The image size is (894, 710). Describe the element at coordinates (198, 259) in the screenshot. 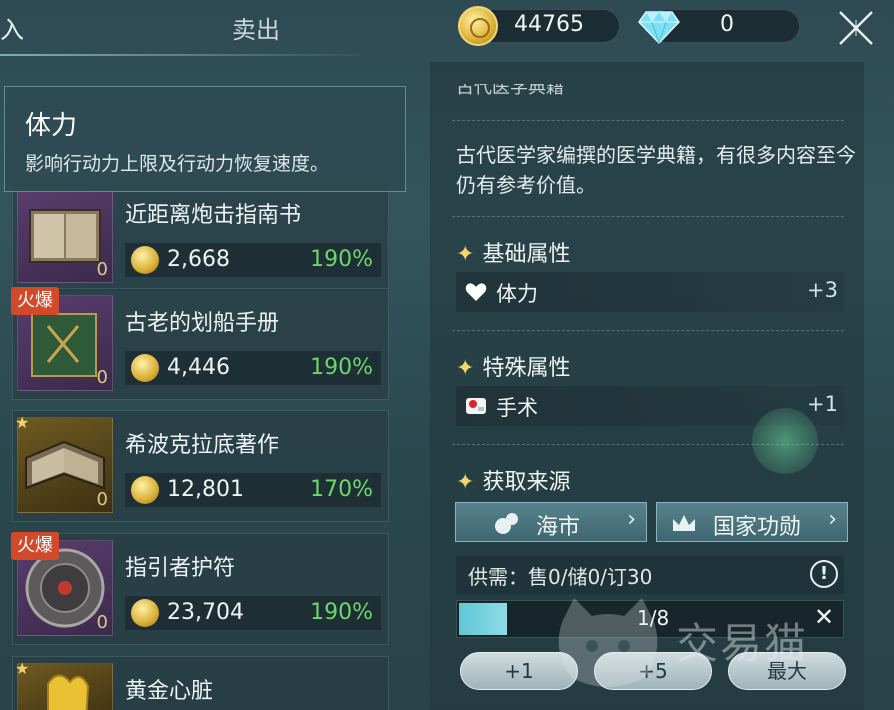

I see `item-price: 2,668` at that location.